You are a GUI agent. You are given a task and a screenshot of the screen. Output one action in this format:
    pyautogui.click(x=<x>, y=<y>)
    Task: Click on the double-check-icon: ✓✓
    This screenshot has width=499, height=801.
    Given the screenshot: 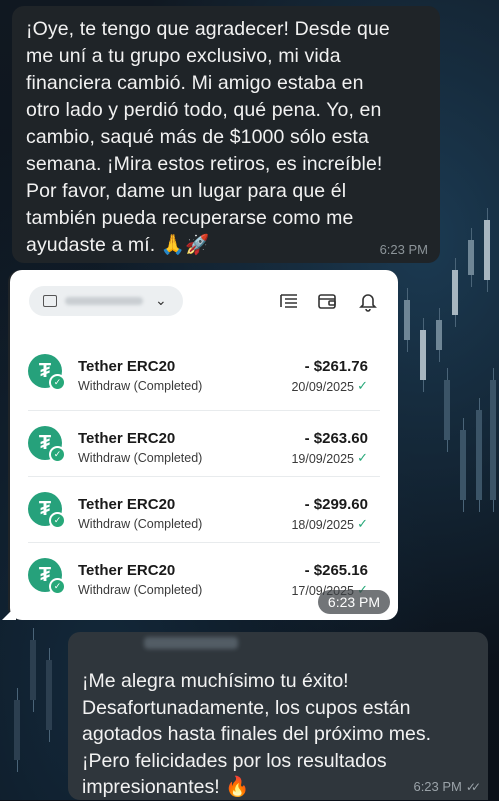 What is the action you would take?
    pyautogui.click(x=473, y=787)
    